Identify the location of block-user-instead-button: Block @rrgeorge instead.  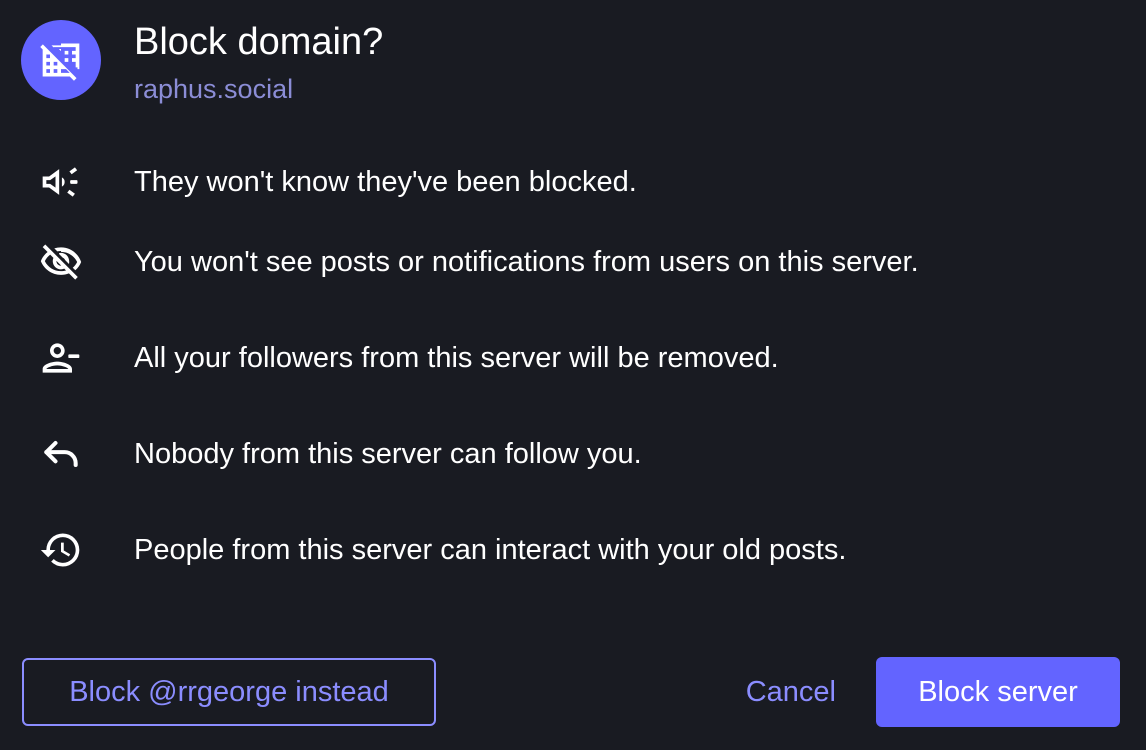
(229, 692).